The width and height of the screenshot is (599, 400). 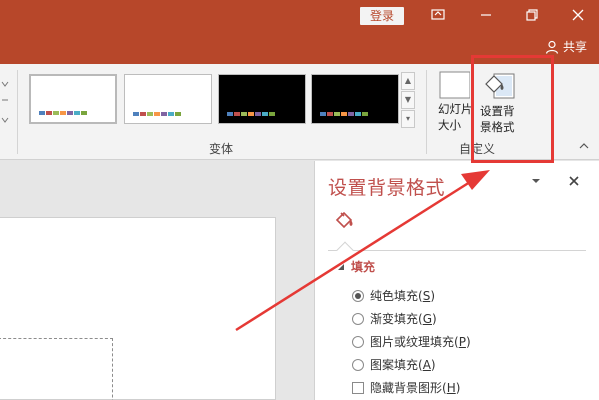 I want to click on close-icon, so click(x=578, y=15).